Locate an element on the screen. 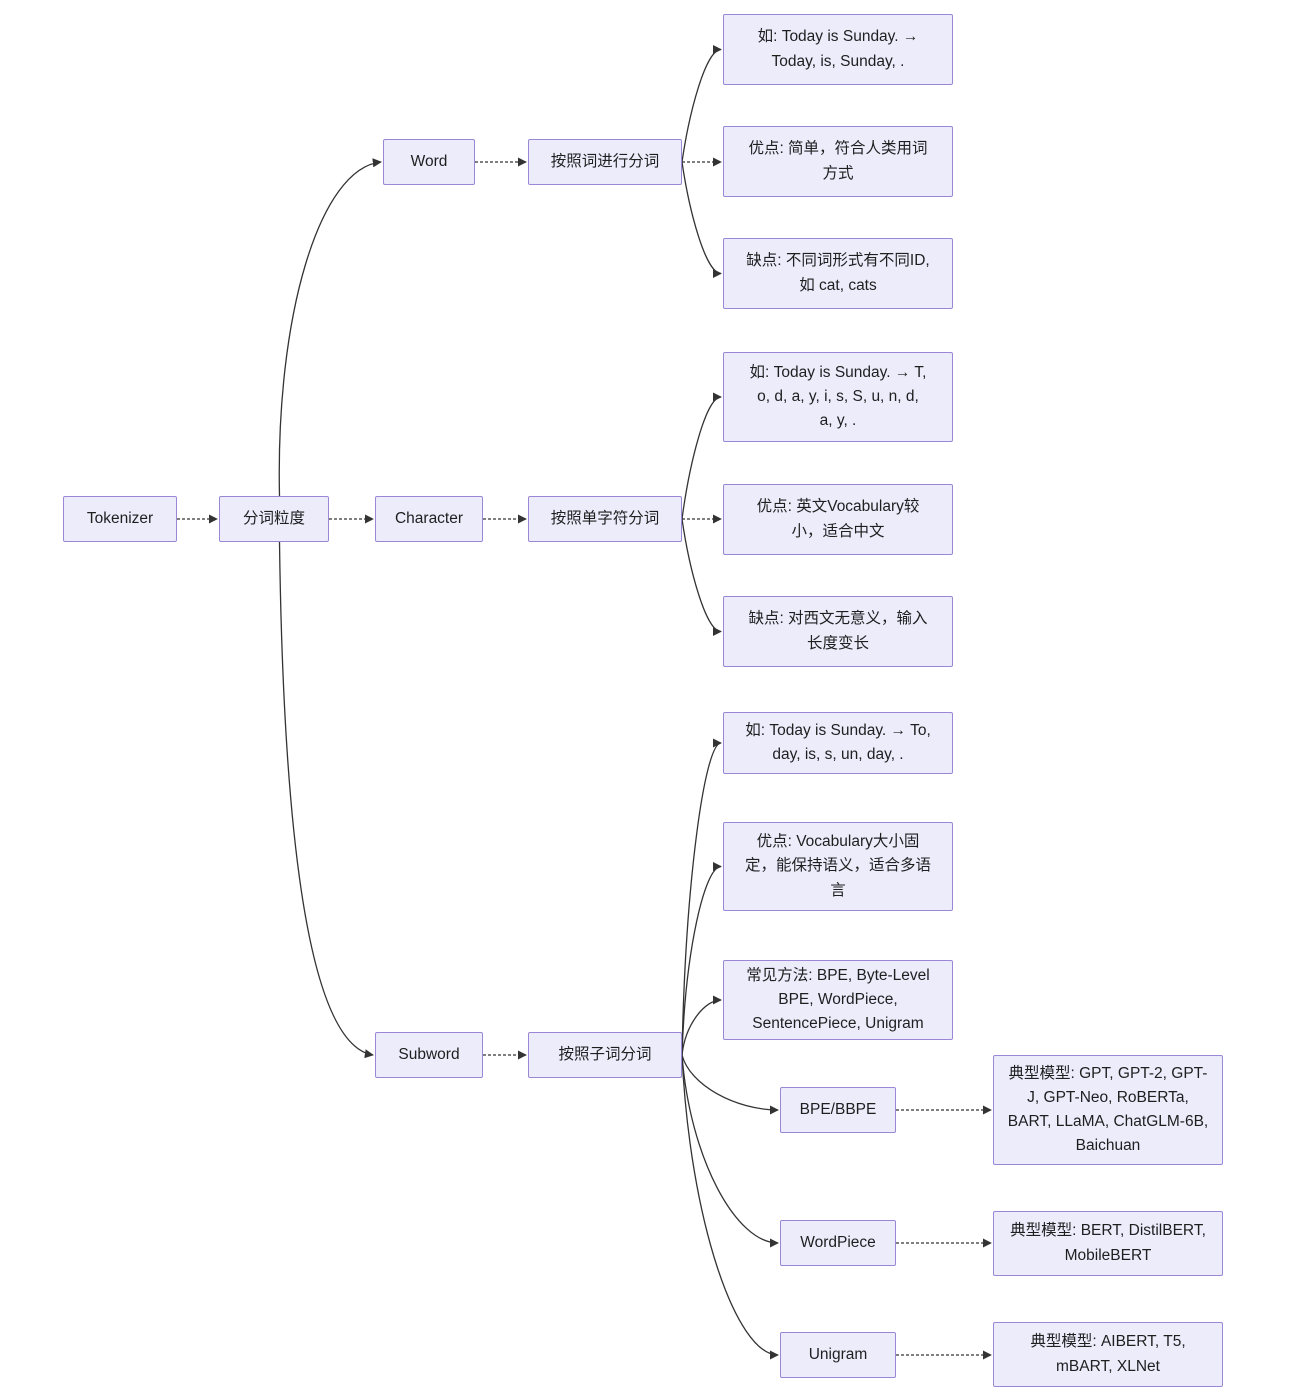 This screenshot has width=1310, height=1395. edge-granularity-to-subword is located at coordinates (326, 800).